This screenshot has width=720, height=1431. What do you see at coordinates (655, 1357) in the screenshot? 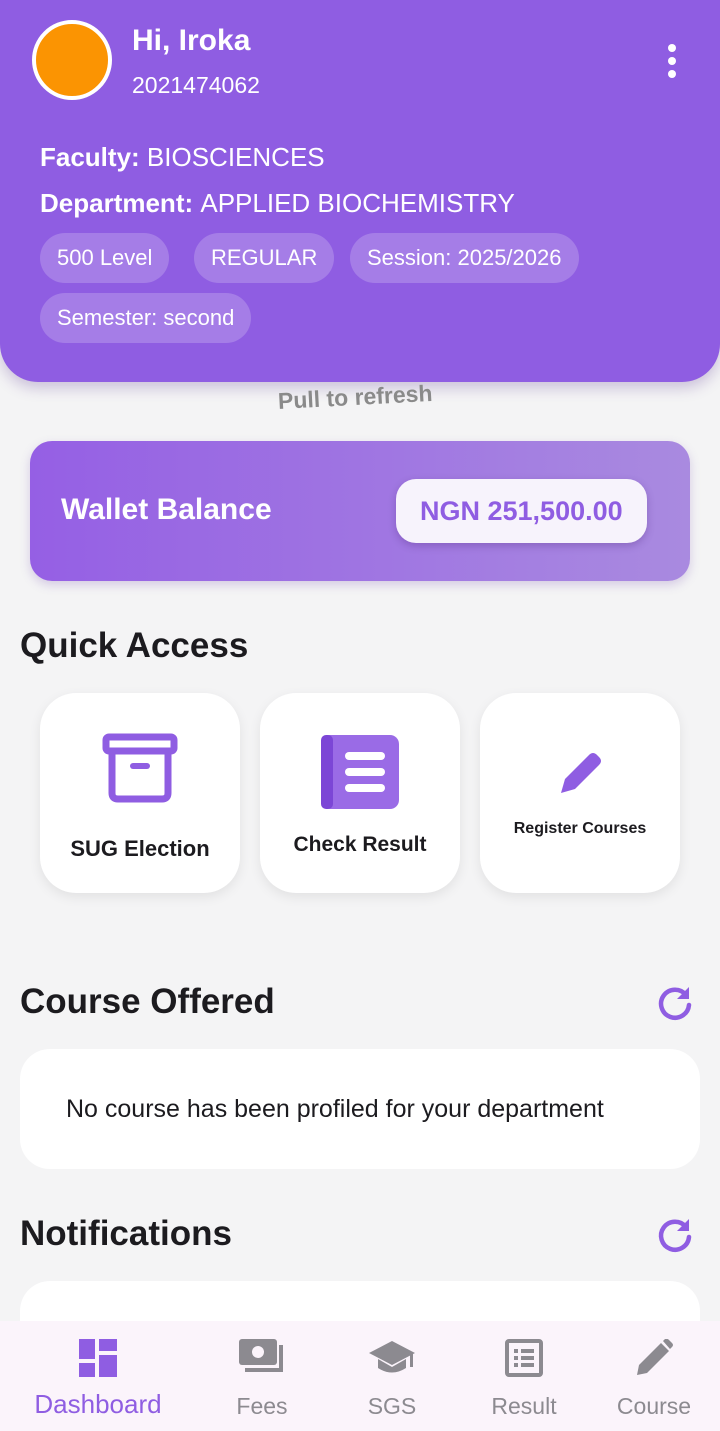
I see `edit-icon` at bounding box center [655, 1357].